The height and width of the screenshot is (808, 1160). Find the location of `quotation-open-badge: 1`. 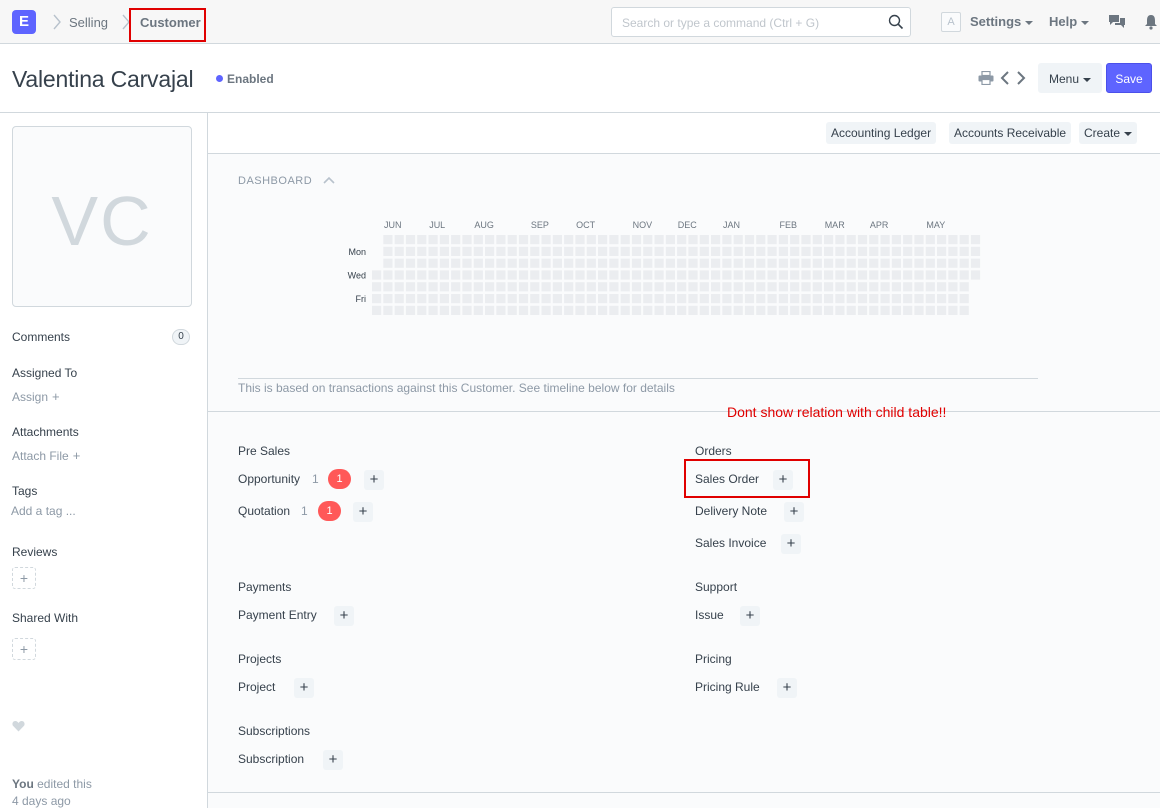

quotation-open-badge: 1 is located at coordinates (329, 511).